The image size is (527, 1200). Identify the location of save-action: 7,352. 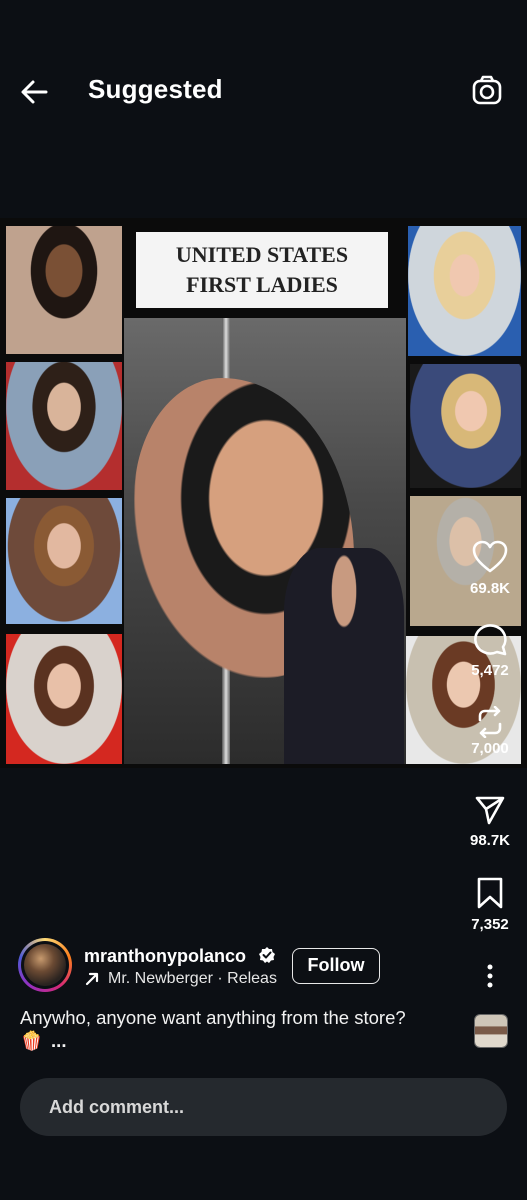
(490, 904).